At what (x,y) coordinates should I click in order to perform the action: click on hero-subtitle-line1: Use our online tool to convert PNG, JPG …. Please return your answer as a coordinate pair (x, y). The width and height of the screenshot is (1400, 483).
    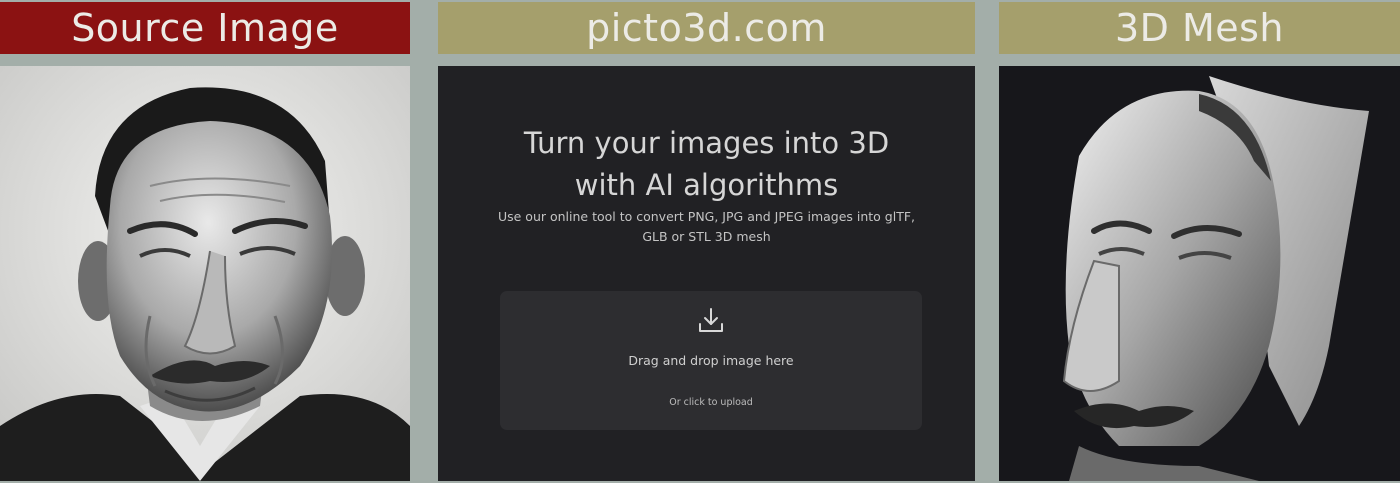
    Looking at the image, I should click on (706, 216).